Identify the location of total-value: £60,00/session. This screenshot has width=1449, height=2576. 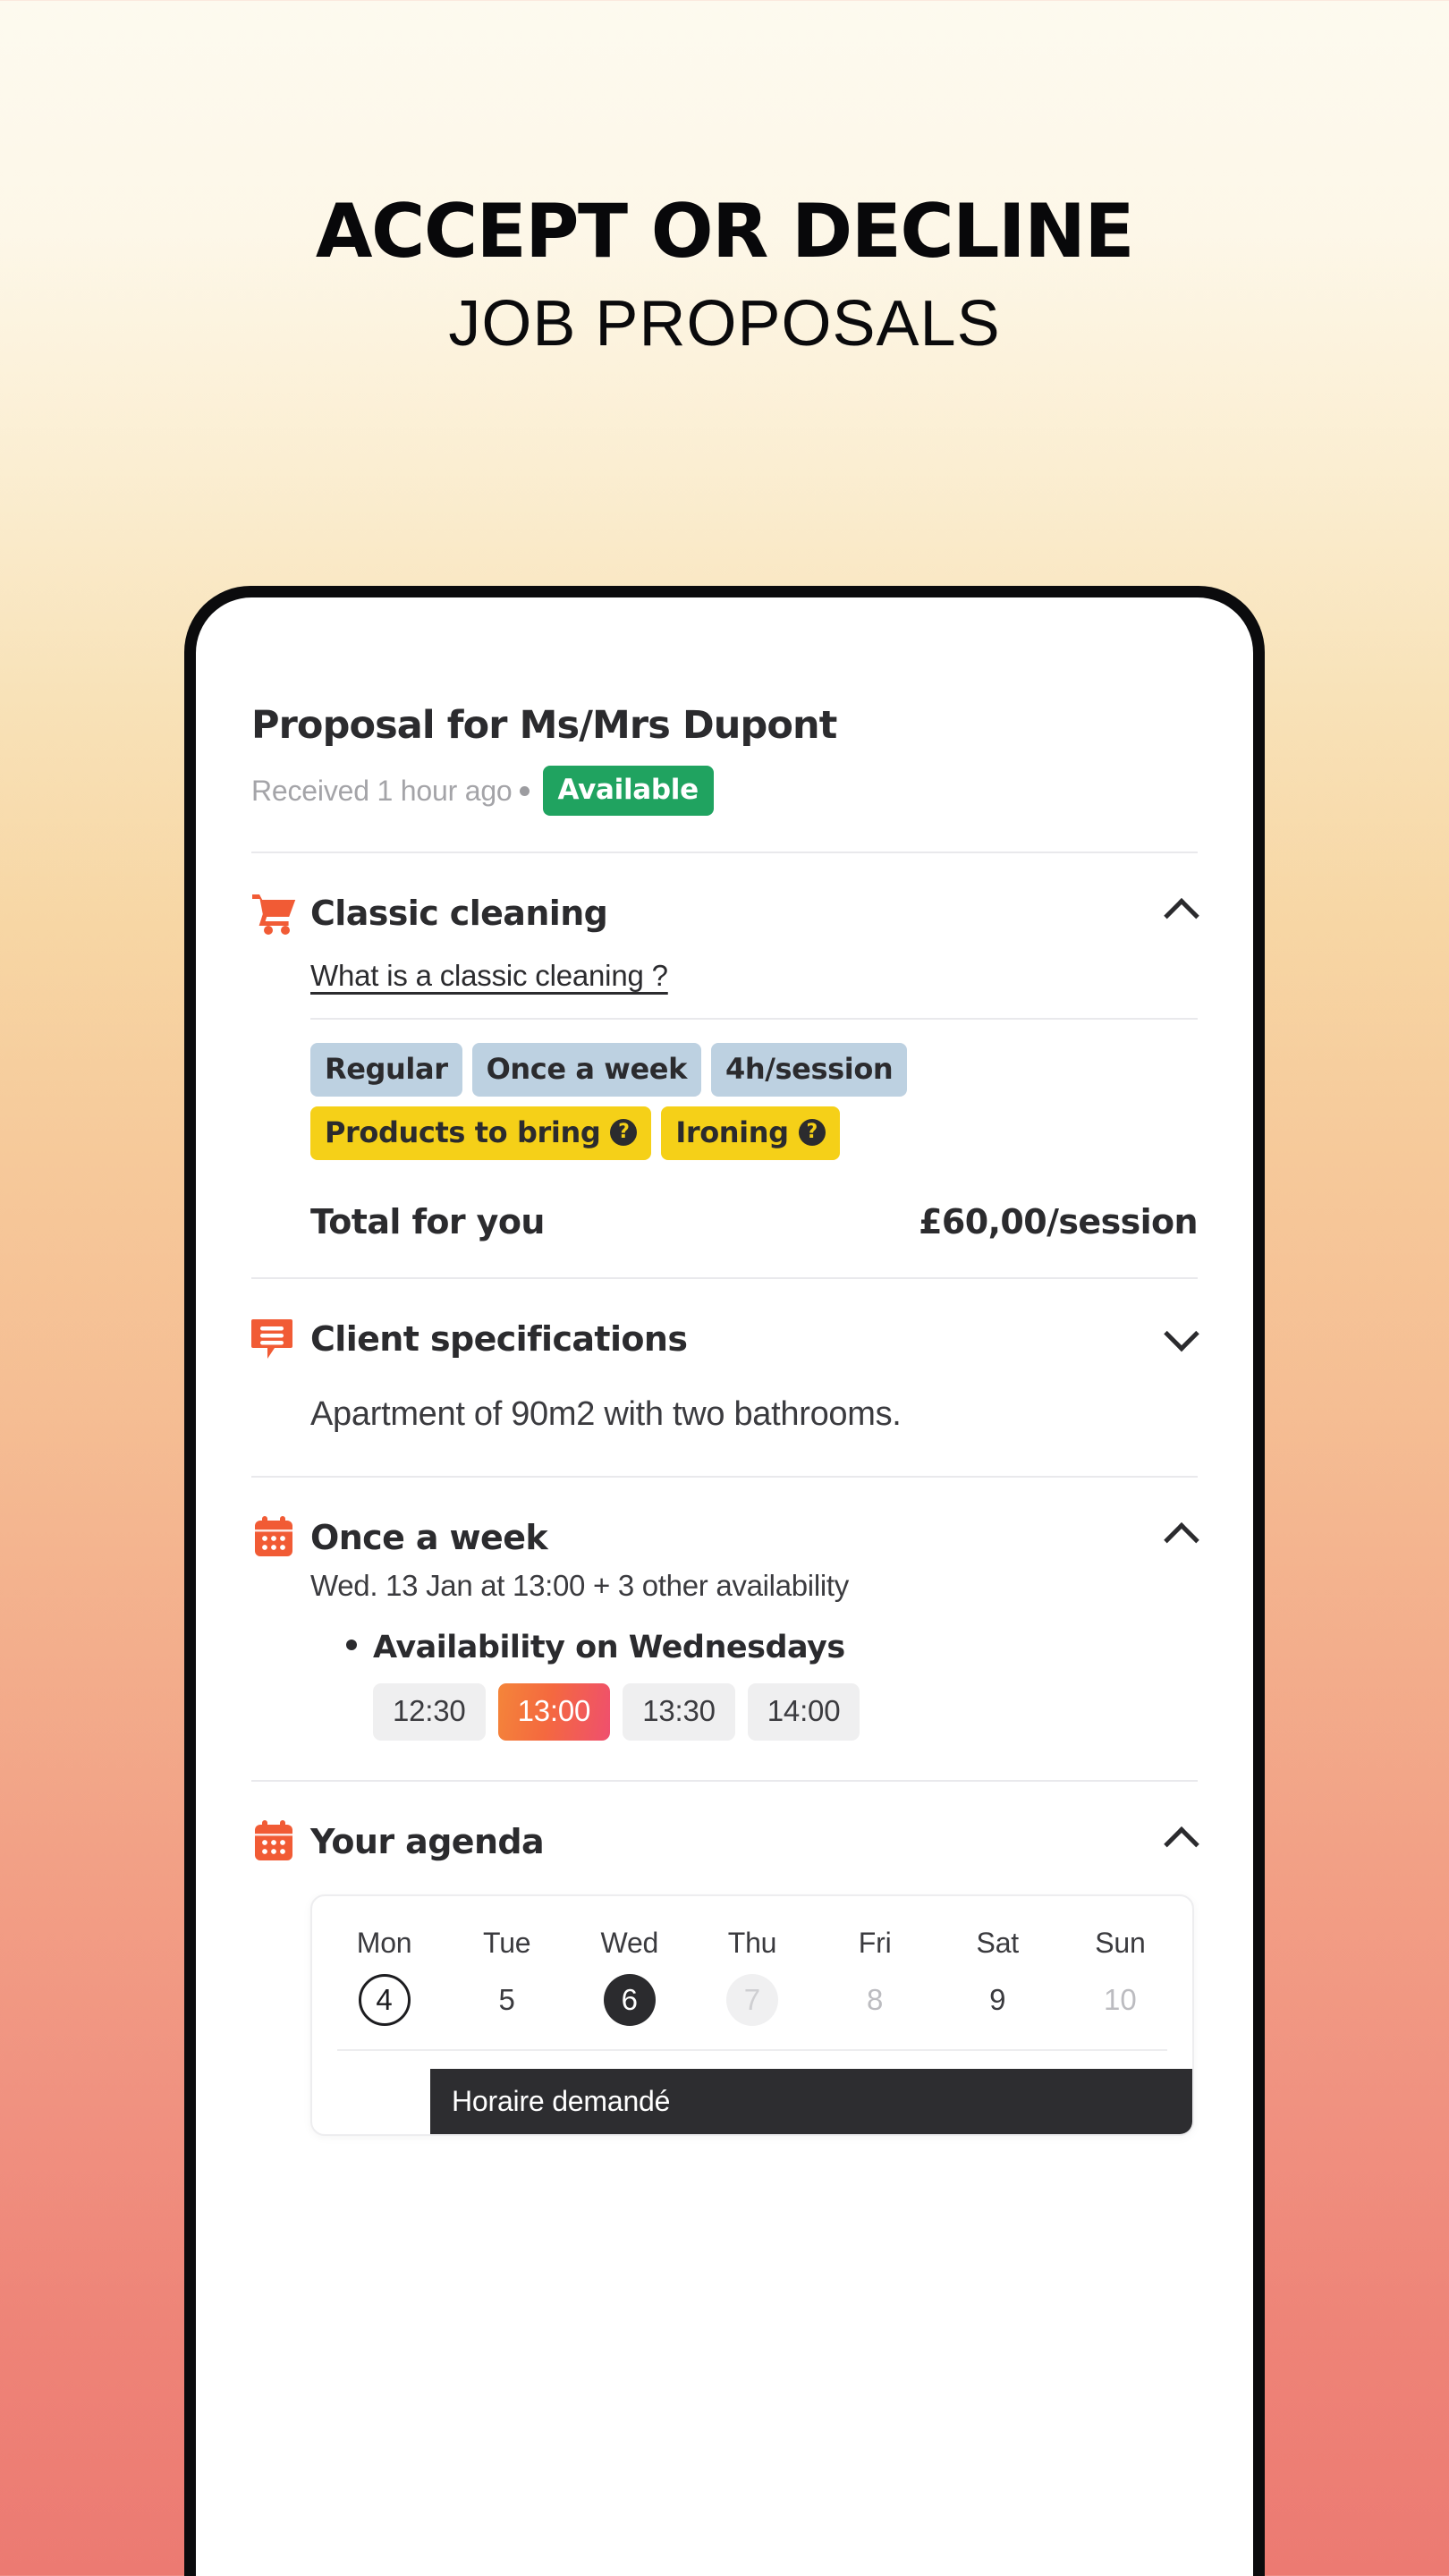
(1059, 1221).